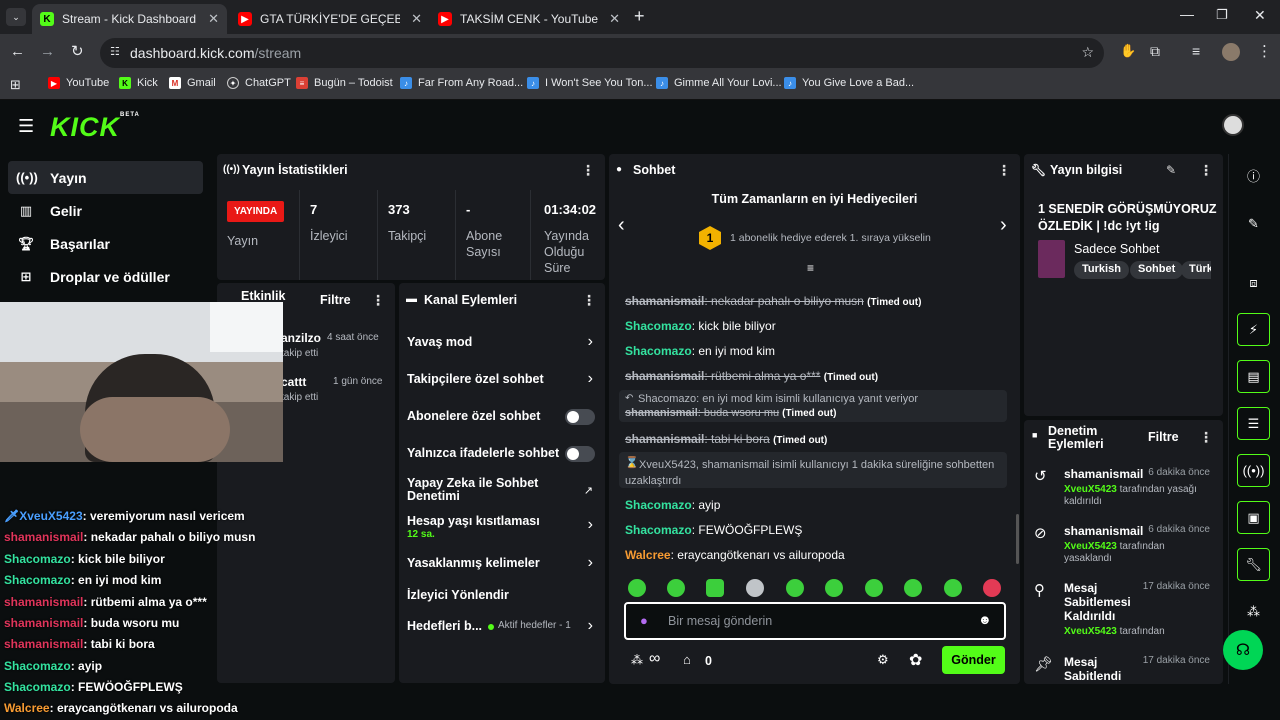  What do you see at coordinates (1157, 270) in the screenshot?
I see `tag-sohbet: Sohbet` at bounding box center [1157, 270].